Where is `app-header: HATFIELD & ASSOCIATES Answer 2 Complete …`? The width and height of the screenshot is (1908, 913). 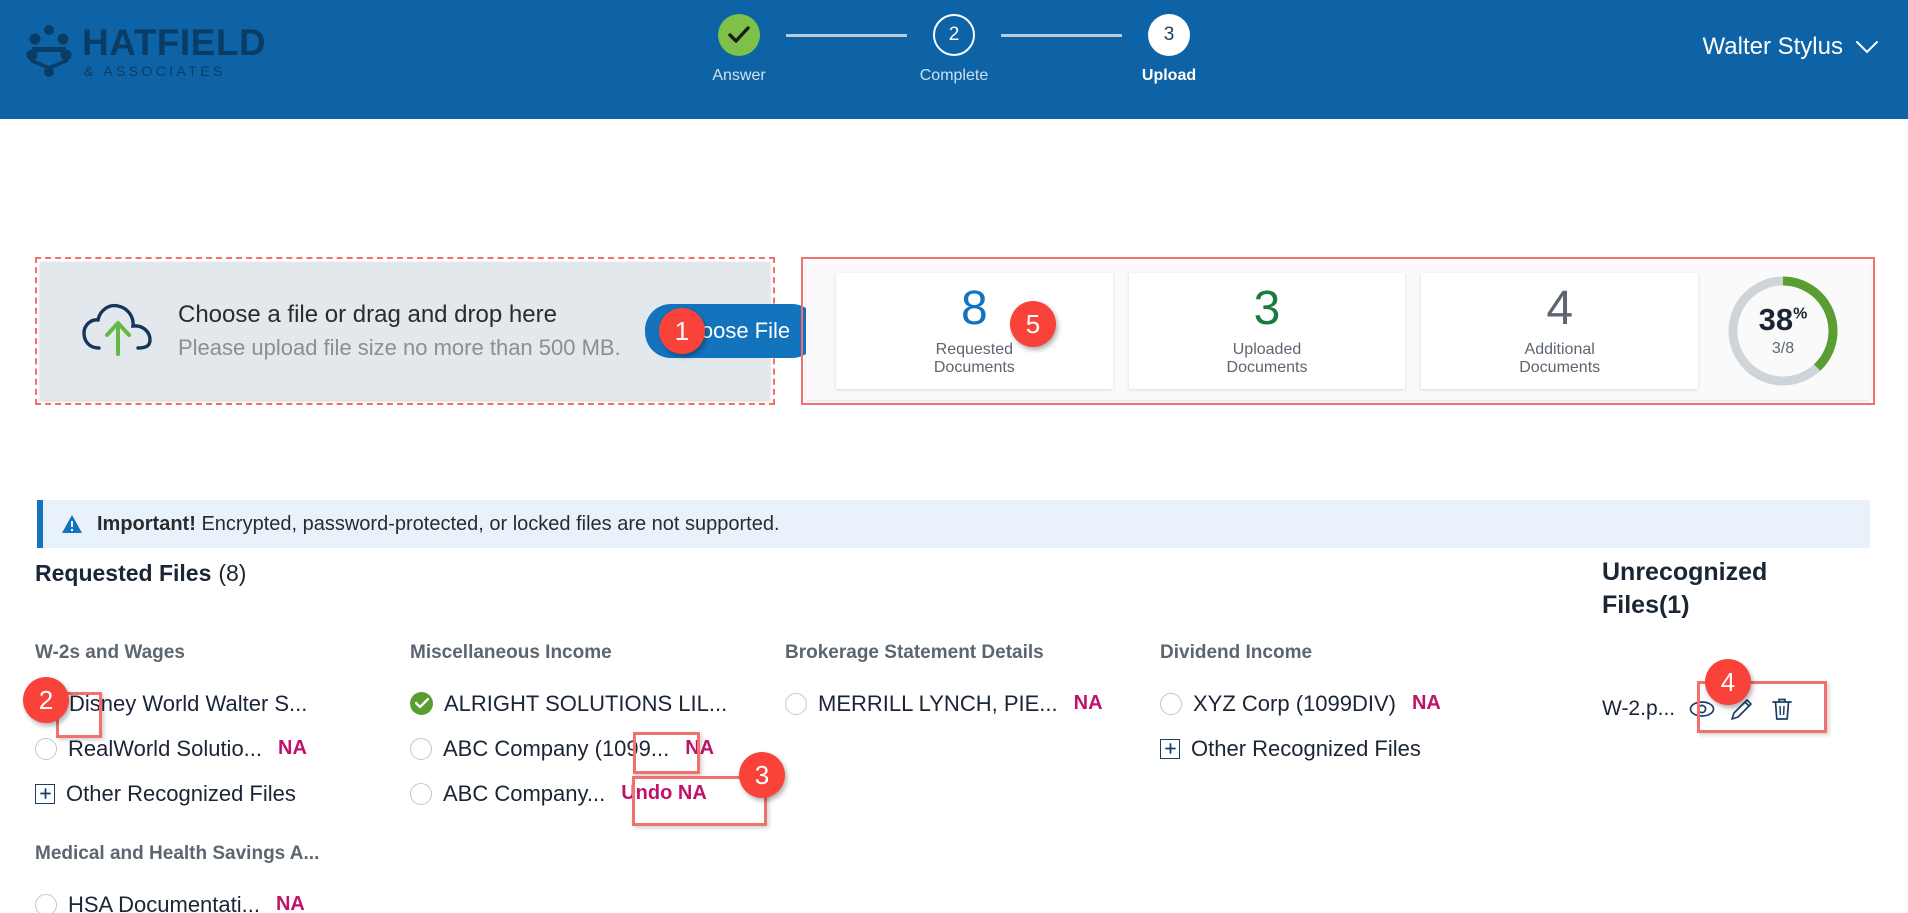 app-header: HATFIELD & ASSOCIATES Answer 2 Complete … is located at coordinates (954, 59).